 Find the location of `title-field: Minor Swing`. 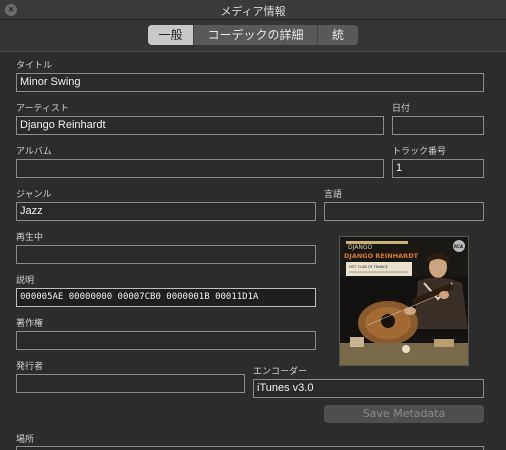

title-field: Minor Swing is located at coordinates (250, 82).